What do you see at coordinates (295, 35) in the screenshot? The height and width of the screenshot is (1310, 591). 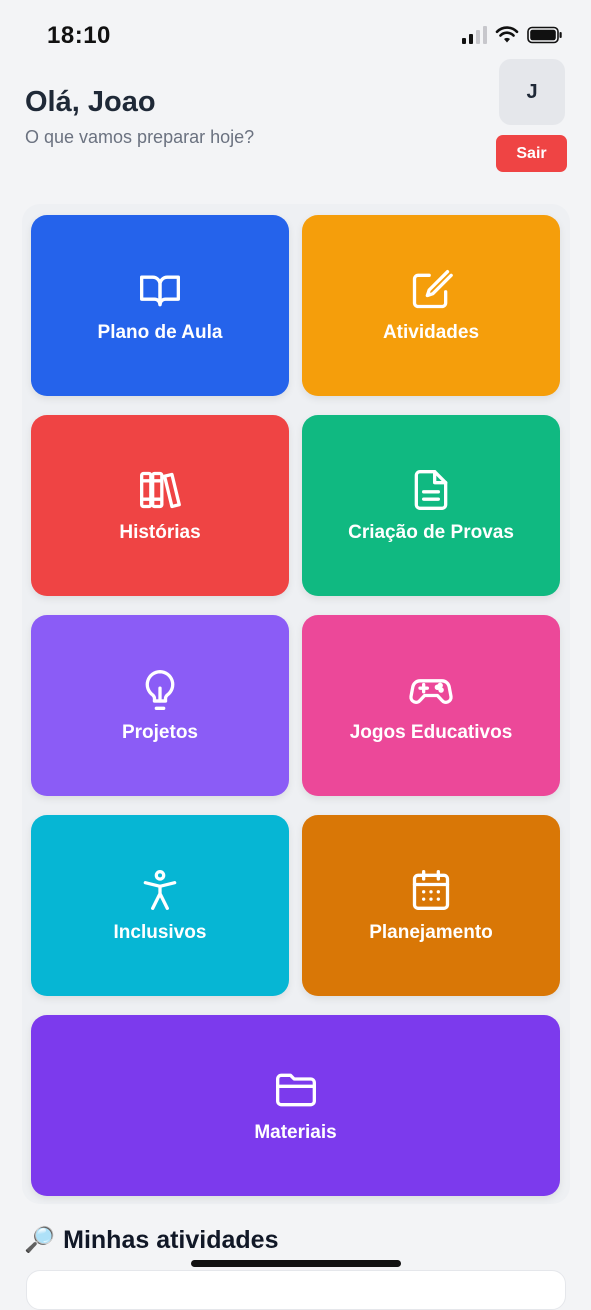 I see `status-bar: 18:10` at bounding box center [295, 35].